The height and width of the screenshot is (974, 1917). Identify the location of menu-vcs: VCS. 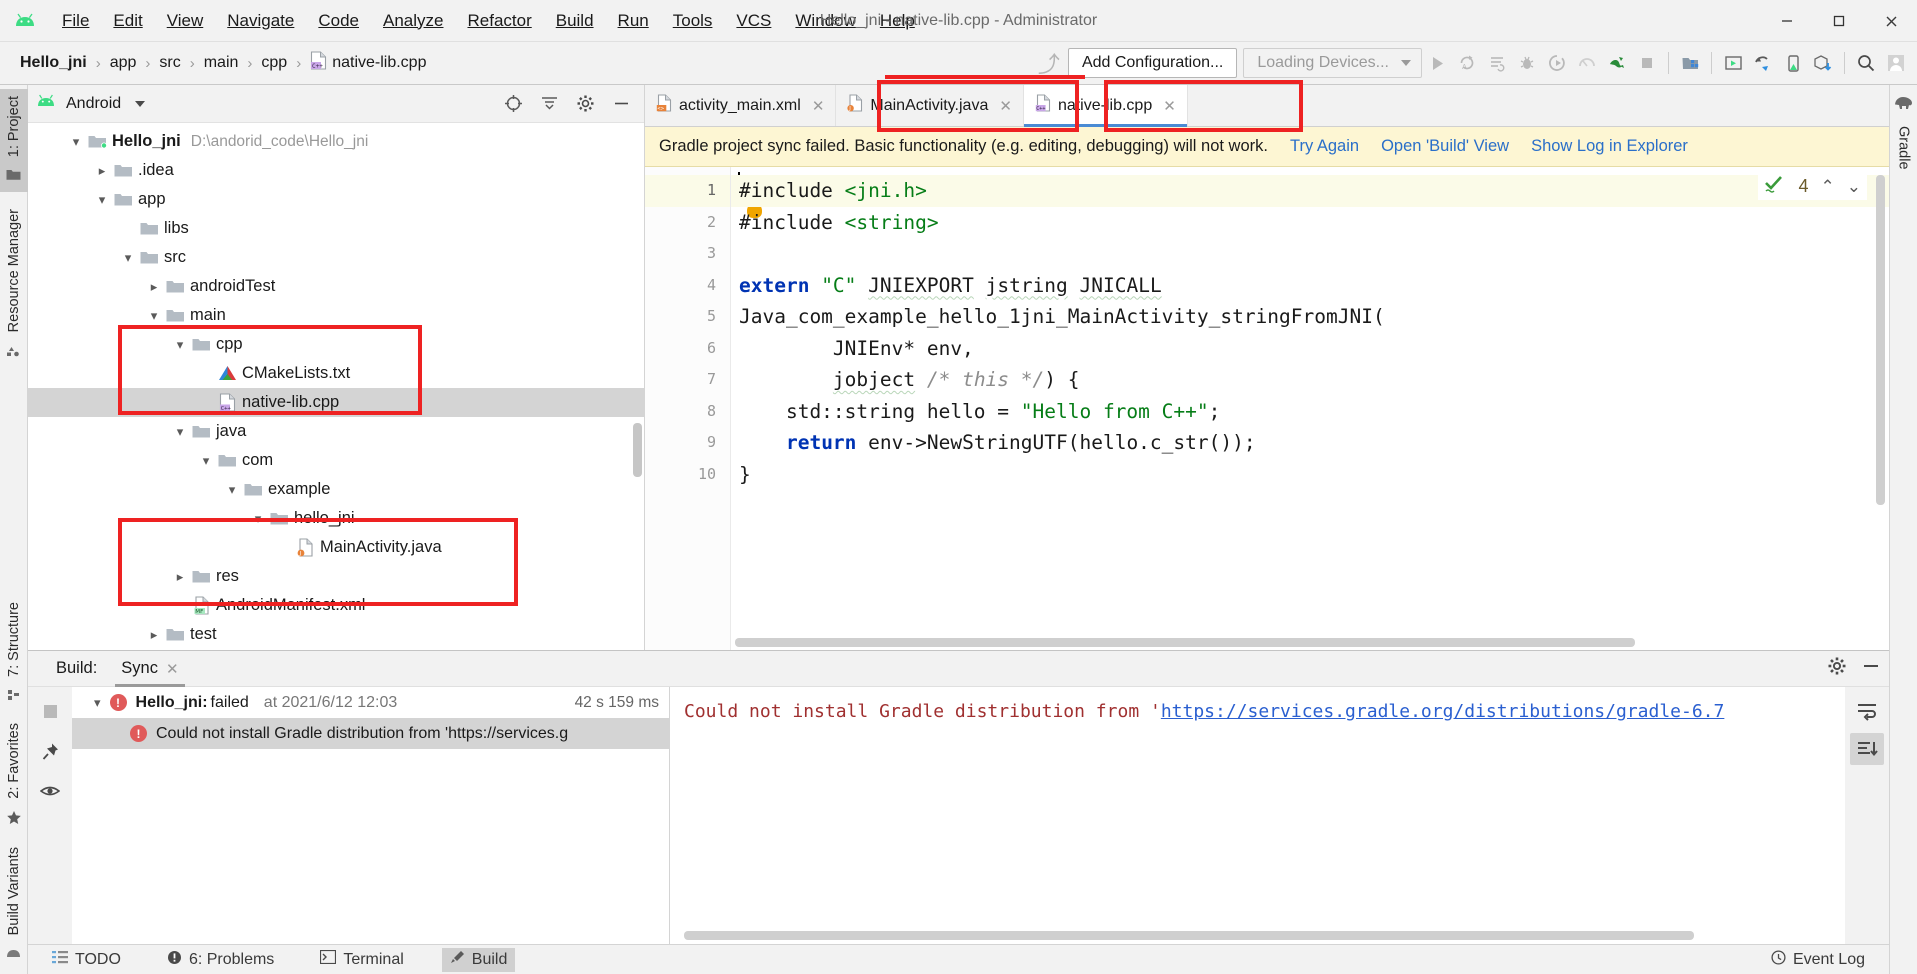
(753, 21).